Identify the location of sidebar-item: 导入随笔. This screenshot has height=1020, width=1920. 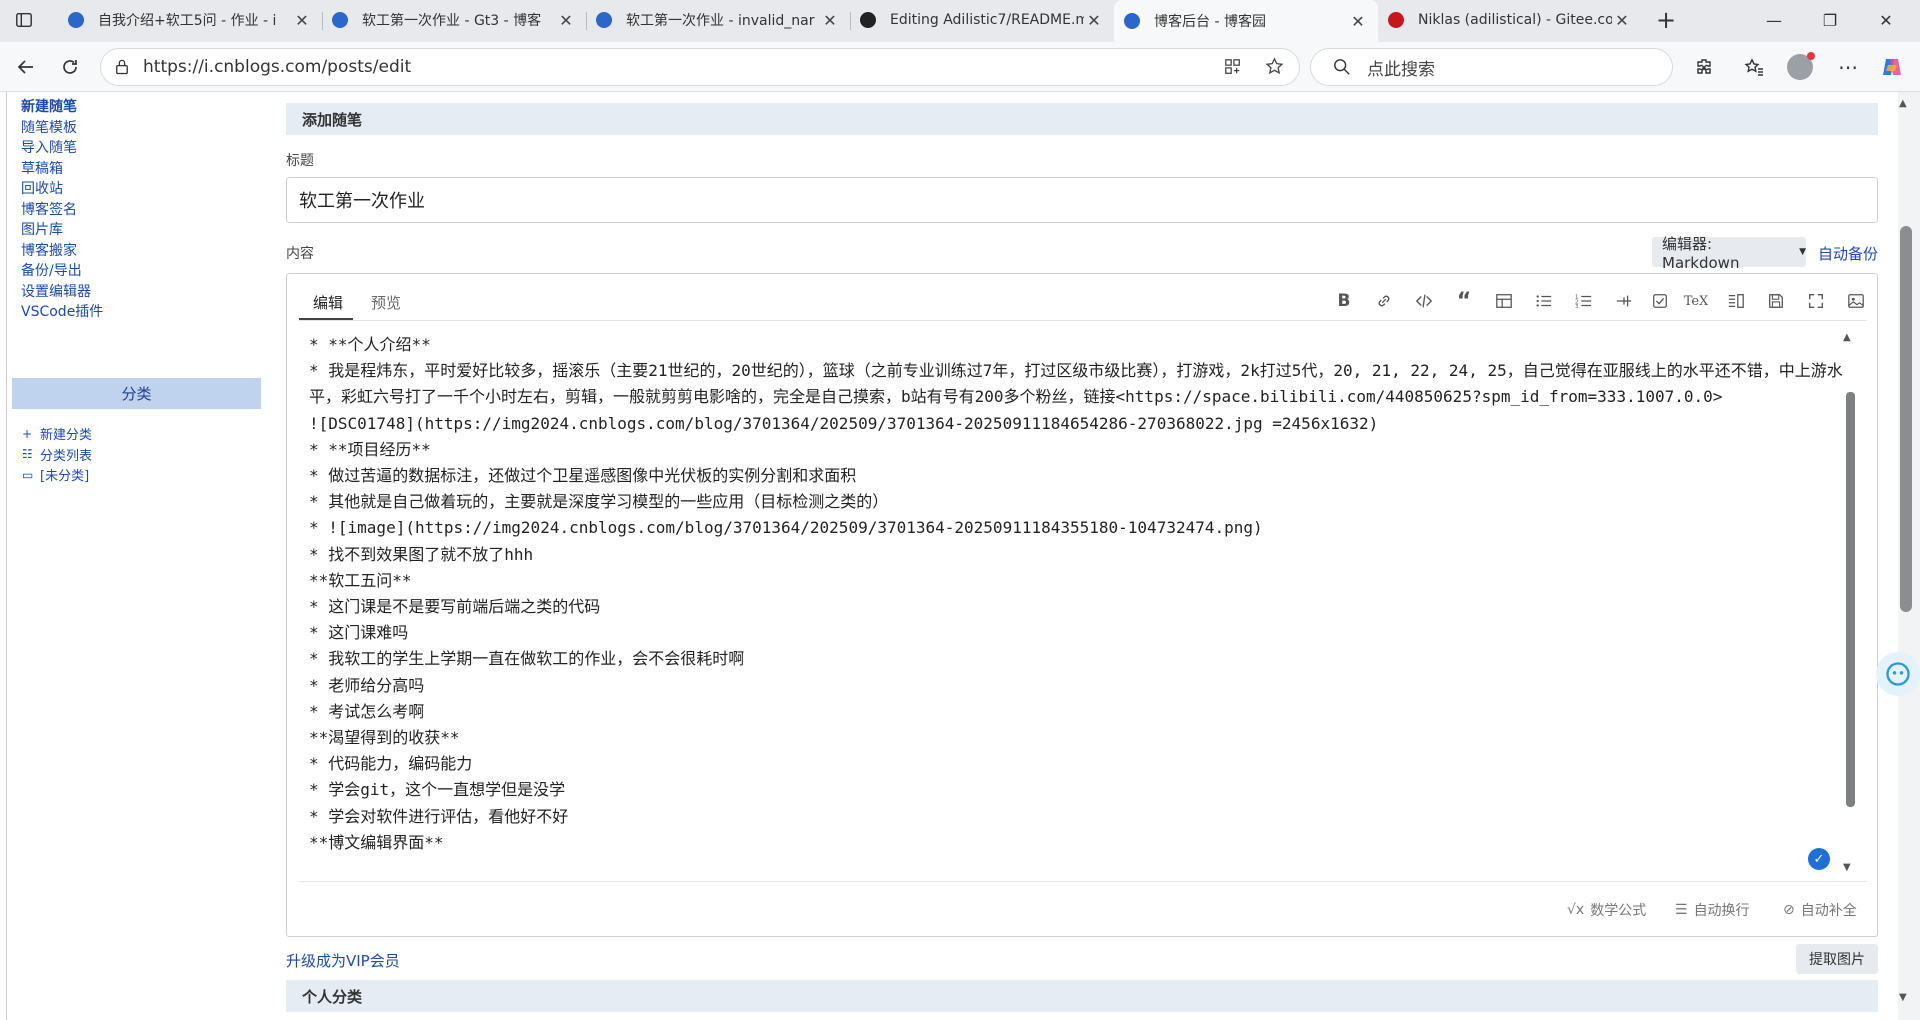
(49, 147).